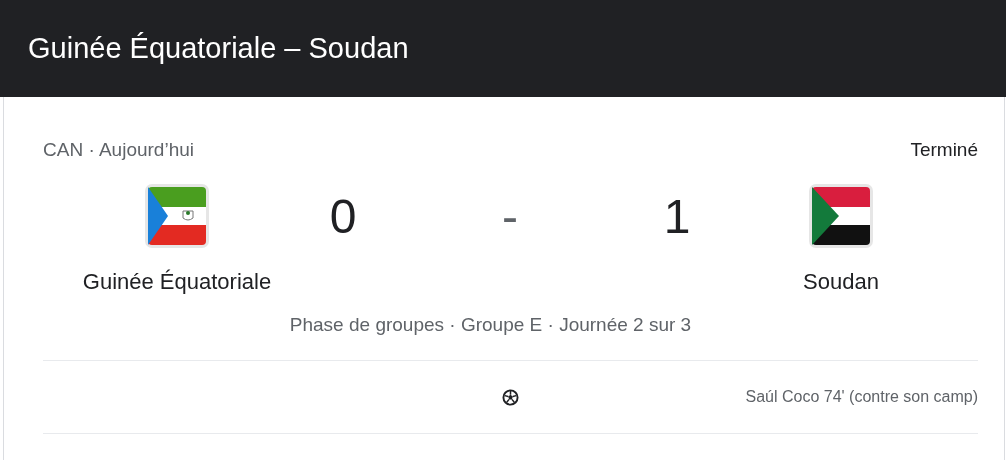  What do you see at coordinates (218, 48) in the screenshot?
I see `window-title: Guinée Équatoriale – Soudan` at bounding box center [218, 48].